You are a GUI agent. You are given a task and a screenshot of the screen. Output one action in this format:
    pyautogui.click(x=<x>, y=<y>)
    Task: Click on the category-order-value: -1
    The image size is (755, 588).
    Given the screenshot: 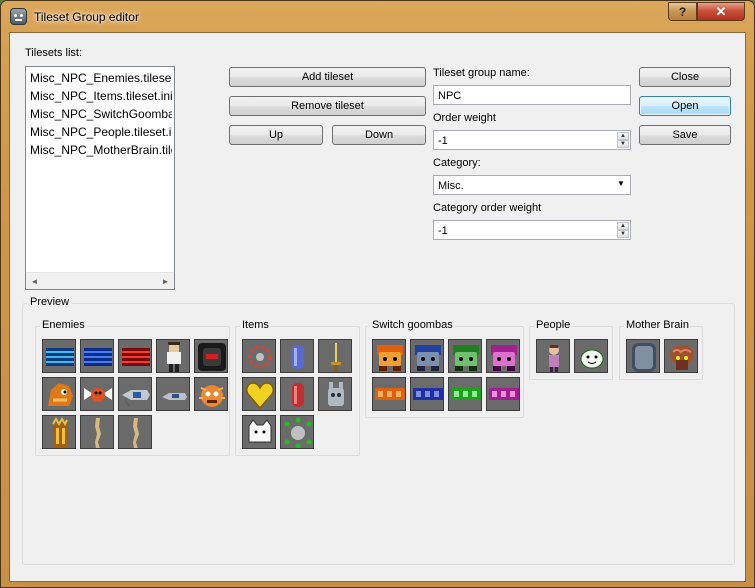 What is the action you would take?
    pyautogui.click(x=443, y=231)
    